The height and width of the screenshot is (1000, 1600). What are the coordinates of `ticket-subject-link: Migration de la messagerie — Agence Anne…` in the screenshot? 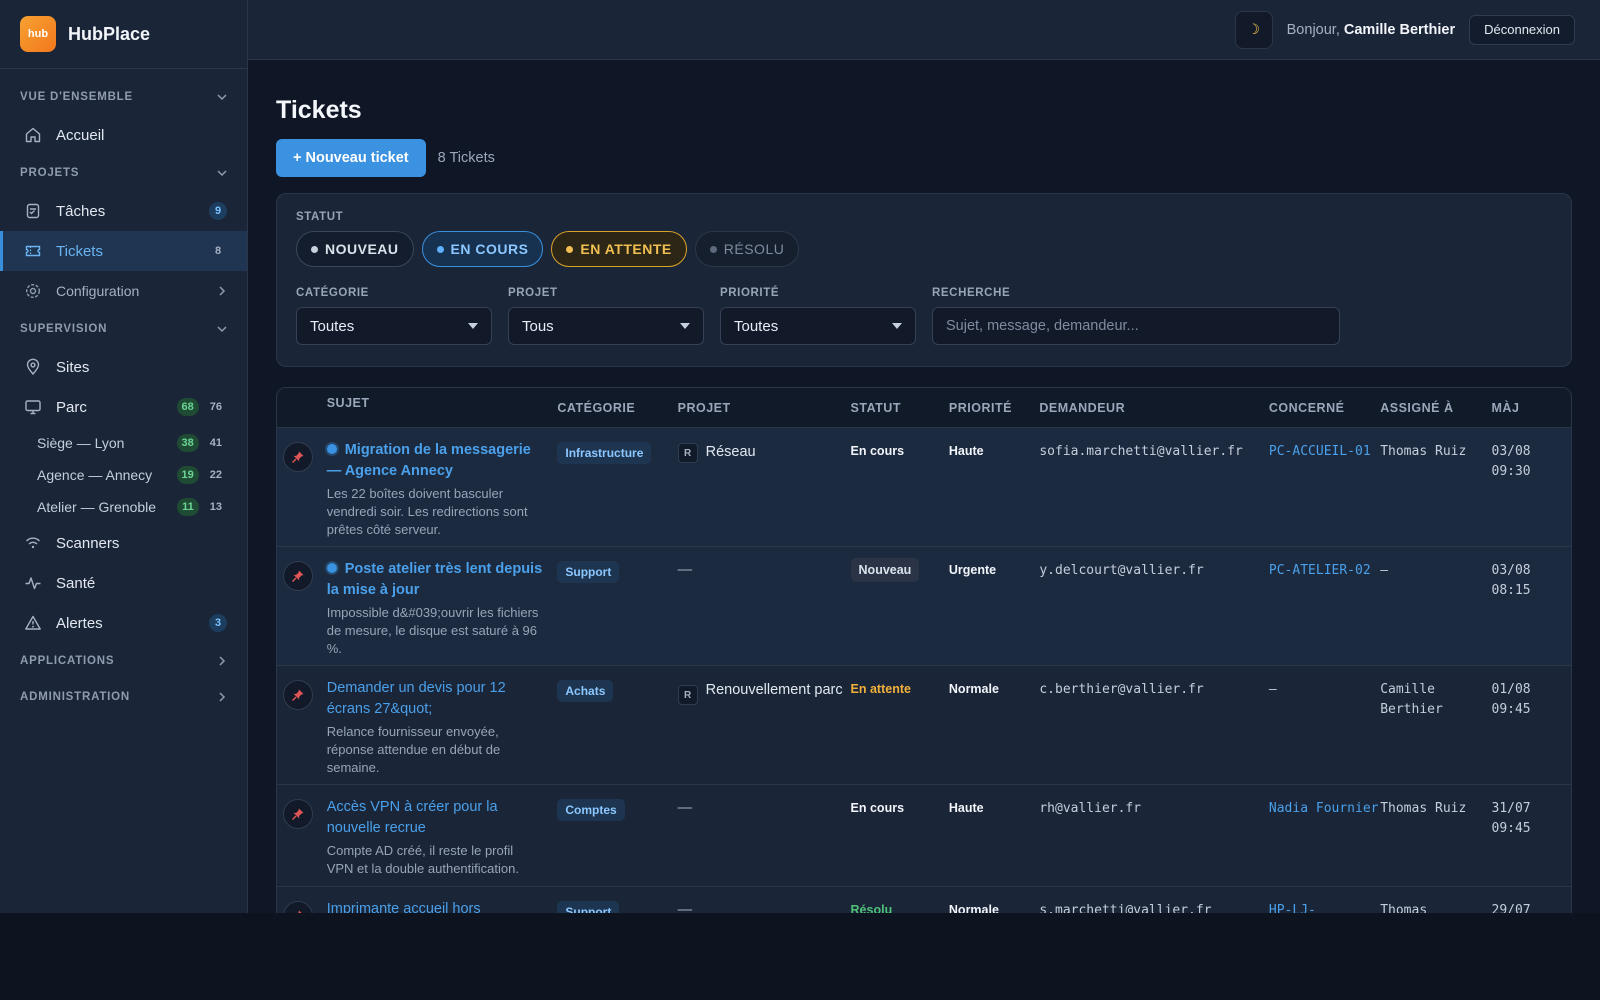 It's located at (435, 461).